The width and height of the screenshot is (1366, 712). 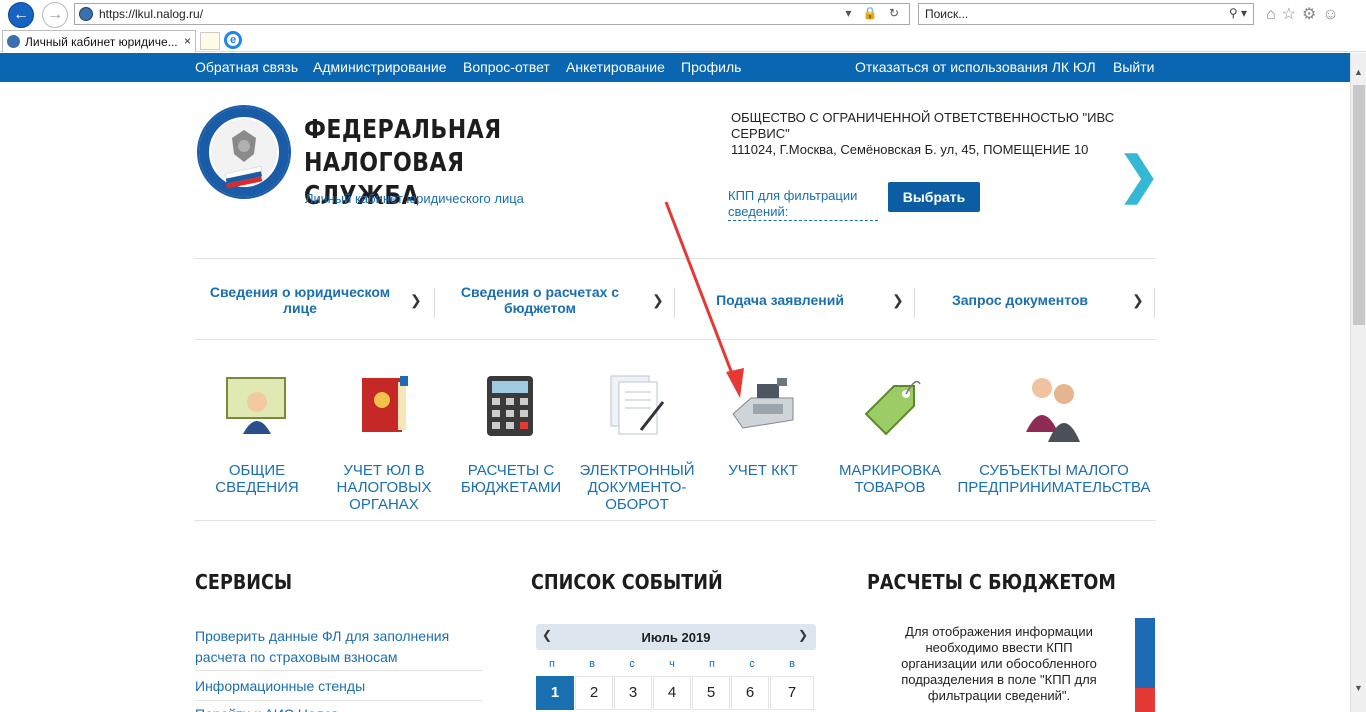 What do you see at coordinates (975, 67) in the screenshot?
I see `nav-refuse-lk: Отказаться от использования ЛК ЮЛ` at bounding box center [975, 67].